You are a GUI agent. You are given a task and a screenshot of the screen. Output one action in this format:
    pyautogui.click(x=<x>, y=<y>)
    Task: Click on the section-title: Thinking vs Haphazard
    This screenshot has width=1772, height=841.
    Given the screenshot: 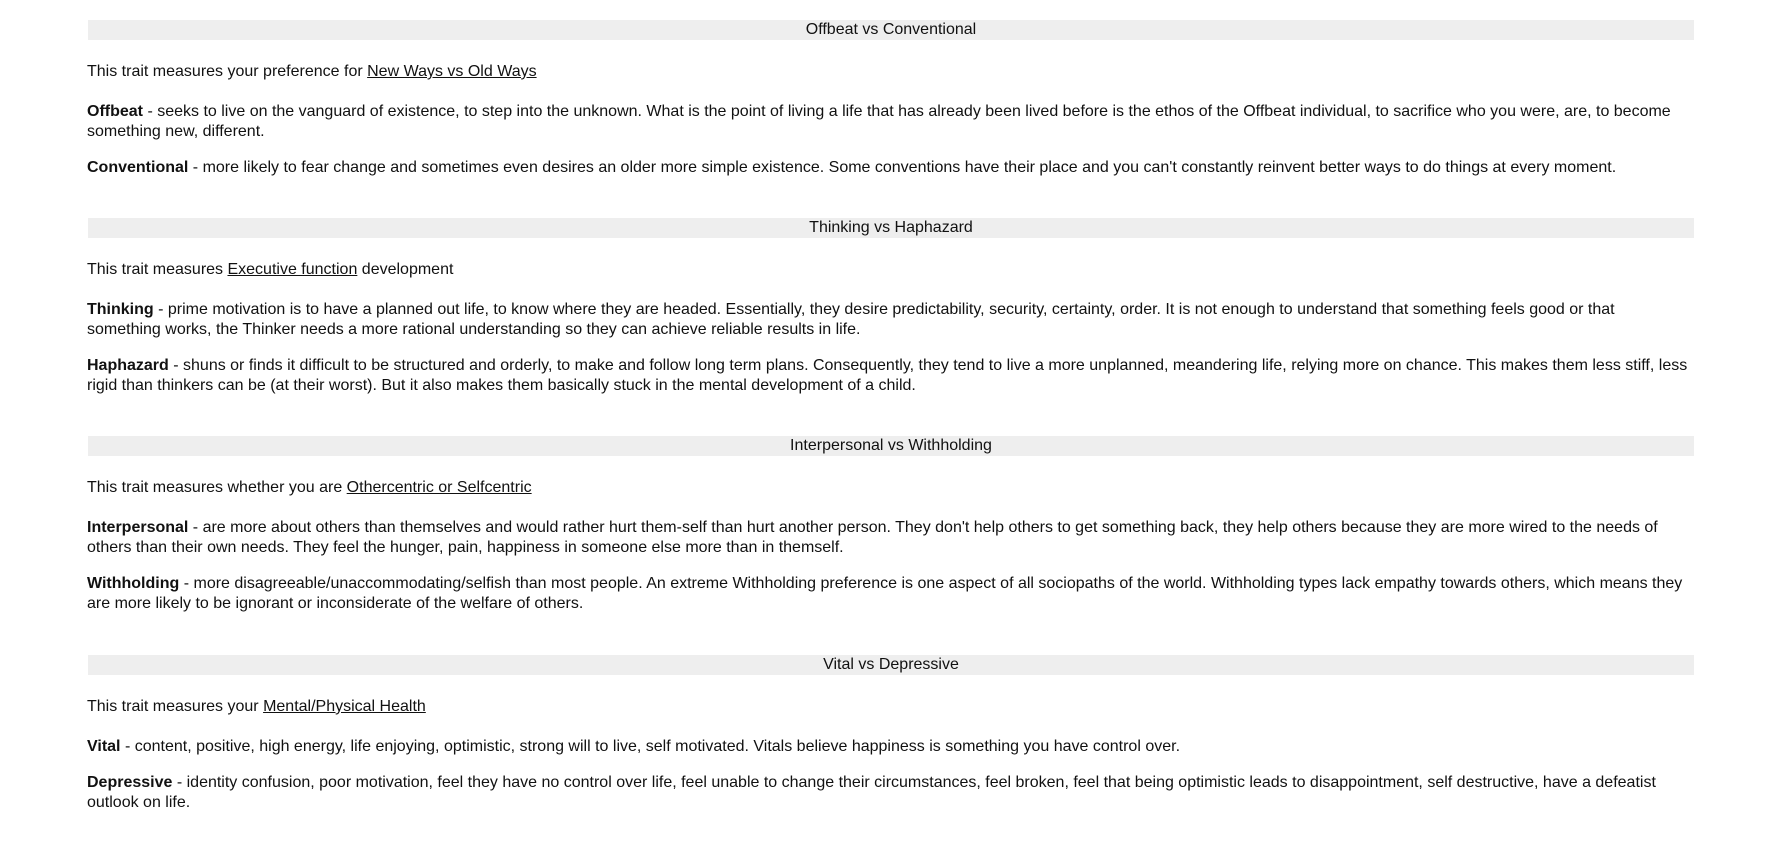 What is the action you would take?
    pyautogui.click(x=891, y=228)
    